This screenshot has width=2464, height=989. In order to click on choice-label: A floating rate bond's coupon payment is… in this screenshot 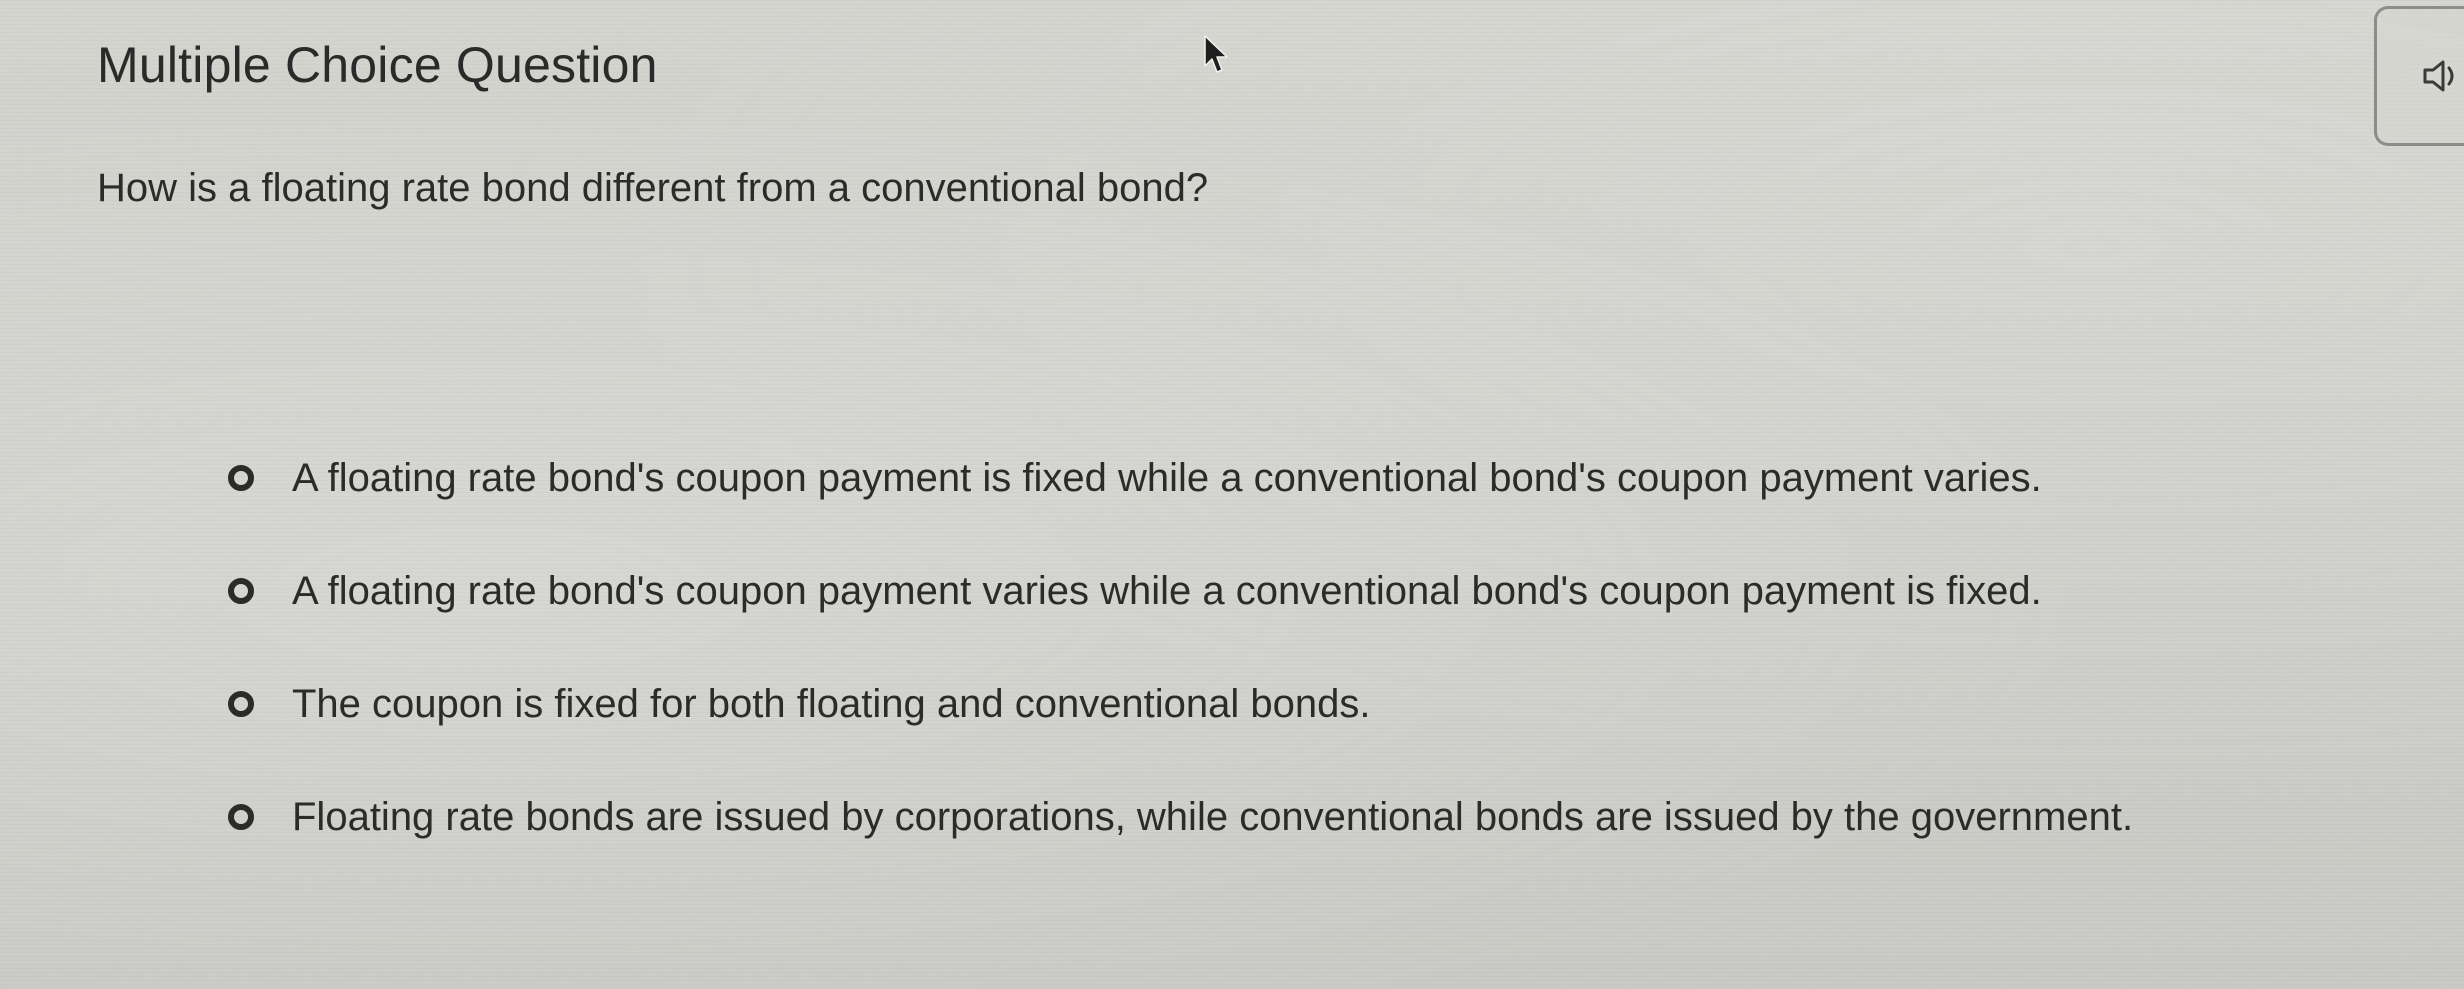, I will do `click(1167, 477)`.